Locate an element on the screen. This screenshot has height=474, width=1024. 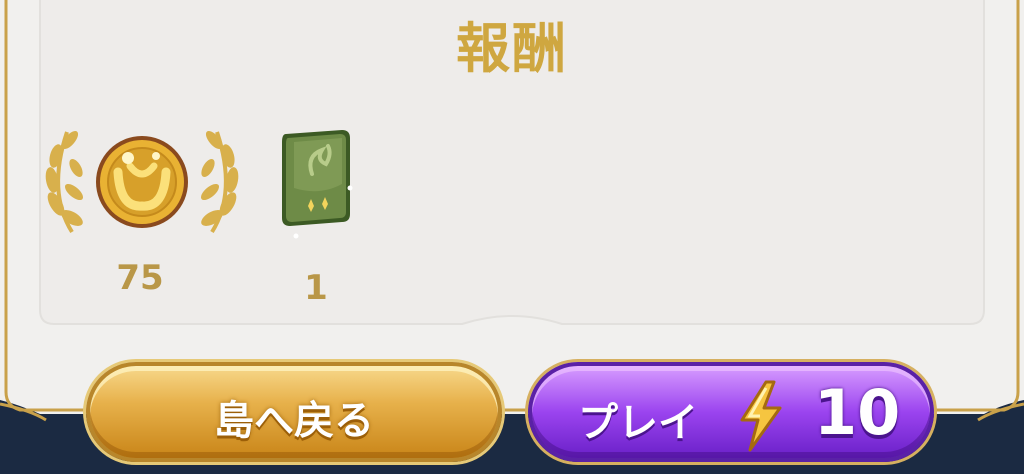
lightning-energy-icon is located at coordinates (761, 416).